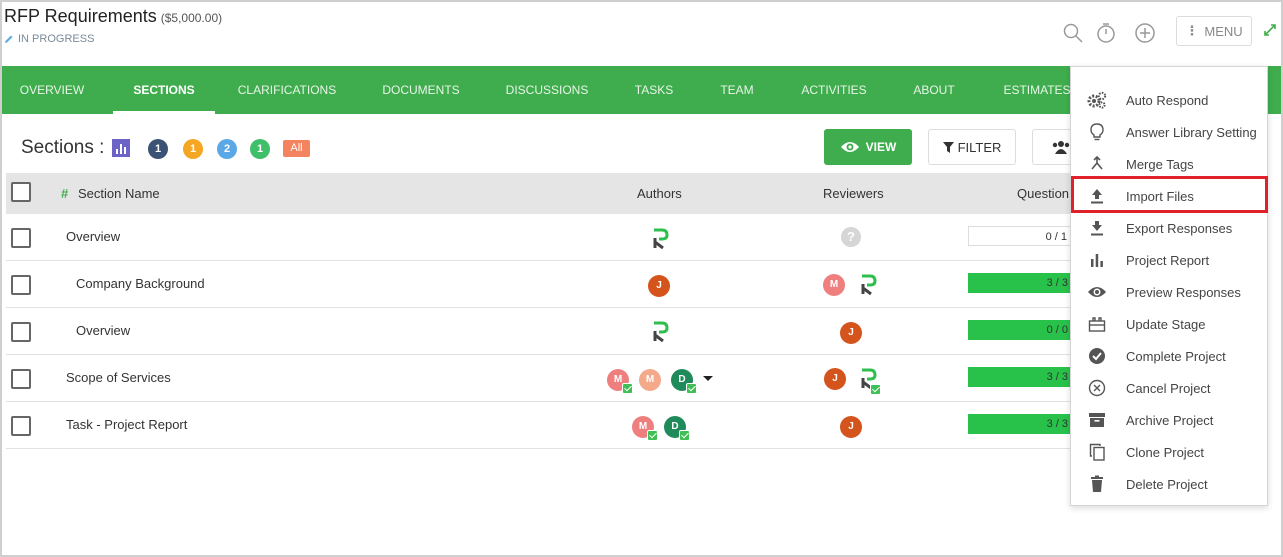 This screenshot has width=1283, height=557. Describe the element at coordinates (421, 90) in the screenshot. I see `tab-documents: DOCUMENTS` at that location.